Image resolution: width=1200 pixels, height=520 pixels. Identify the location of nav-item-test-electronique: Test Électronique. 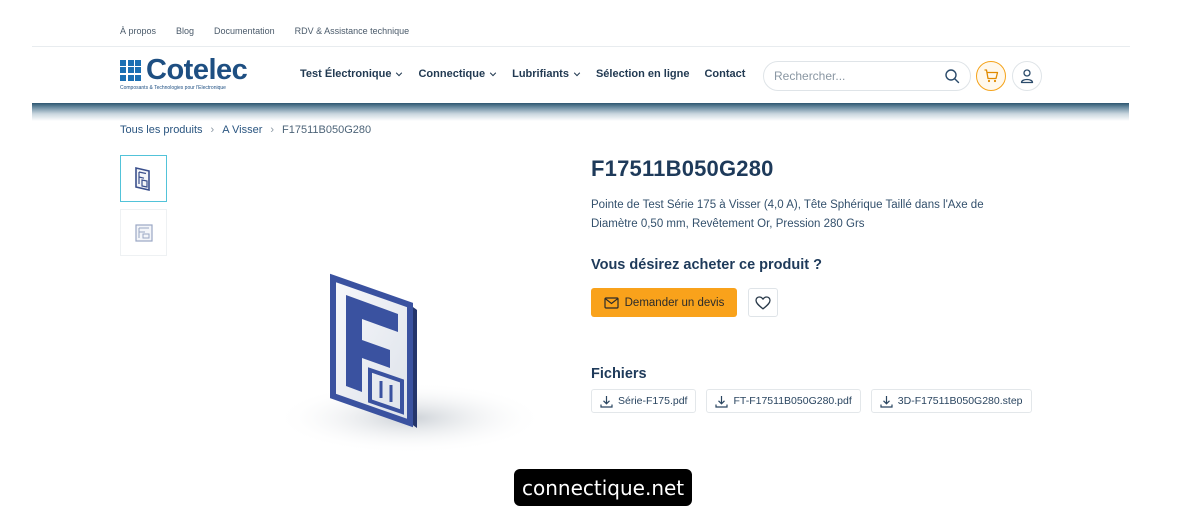
(351, 74).